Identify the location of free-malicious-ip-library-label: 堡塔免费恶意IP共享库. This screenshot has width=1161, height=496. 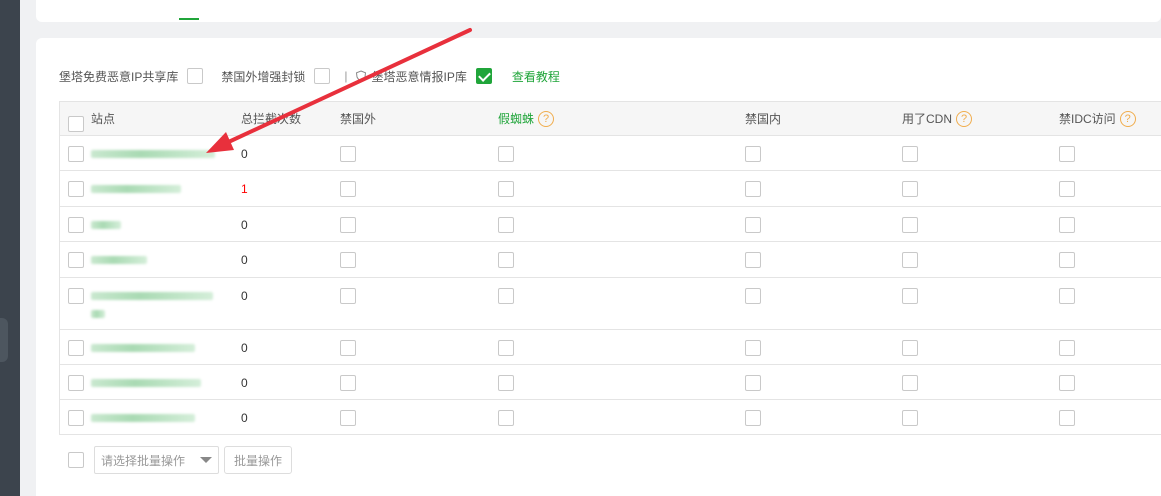
(119, 76).